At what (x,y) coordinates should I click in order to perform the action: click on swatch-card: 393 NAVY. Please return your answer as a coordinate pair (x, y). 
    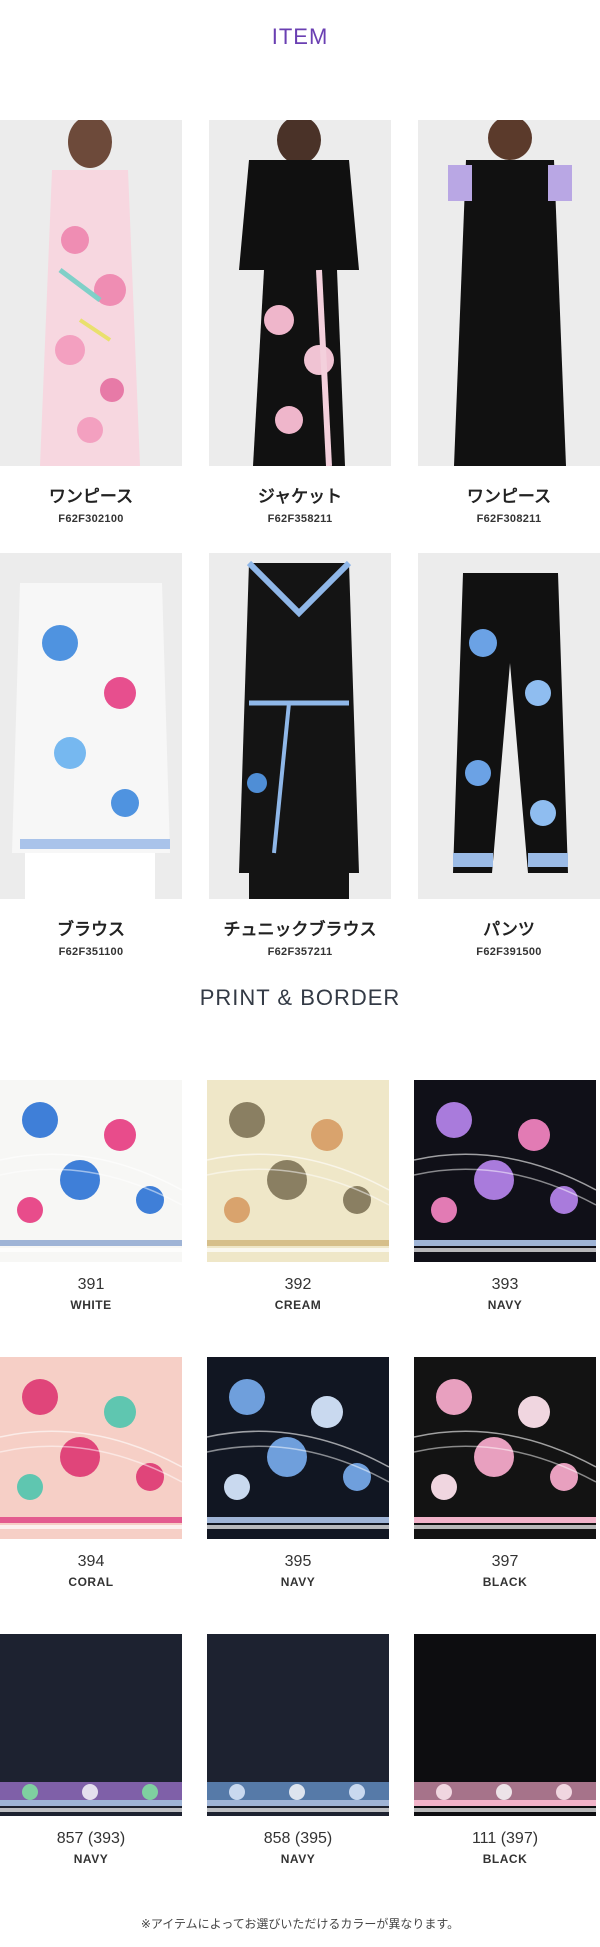
    Looking at the image, I should click on (505, 1196).